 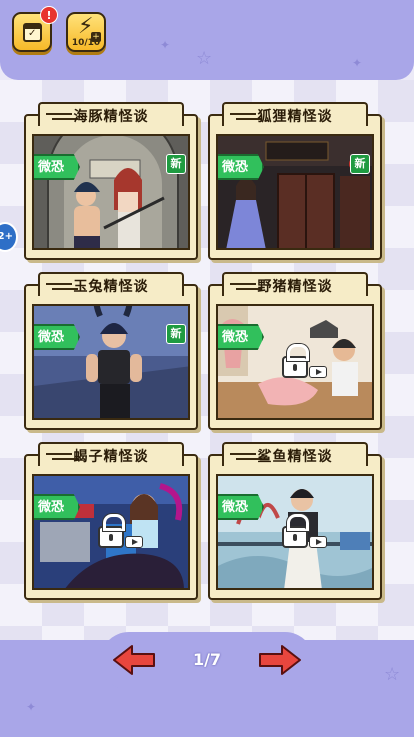 What do you see at coordinates (295, 287) in the screenshot?
I see `story-title: 野猪精怪谈` at bounding box center [295, 287].